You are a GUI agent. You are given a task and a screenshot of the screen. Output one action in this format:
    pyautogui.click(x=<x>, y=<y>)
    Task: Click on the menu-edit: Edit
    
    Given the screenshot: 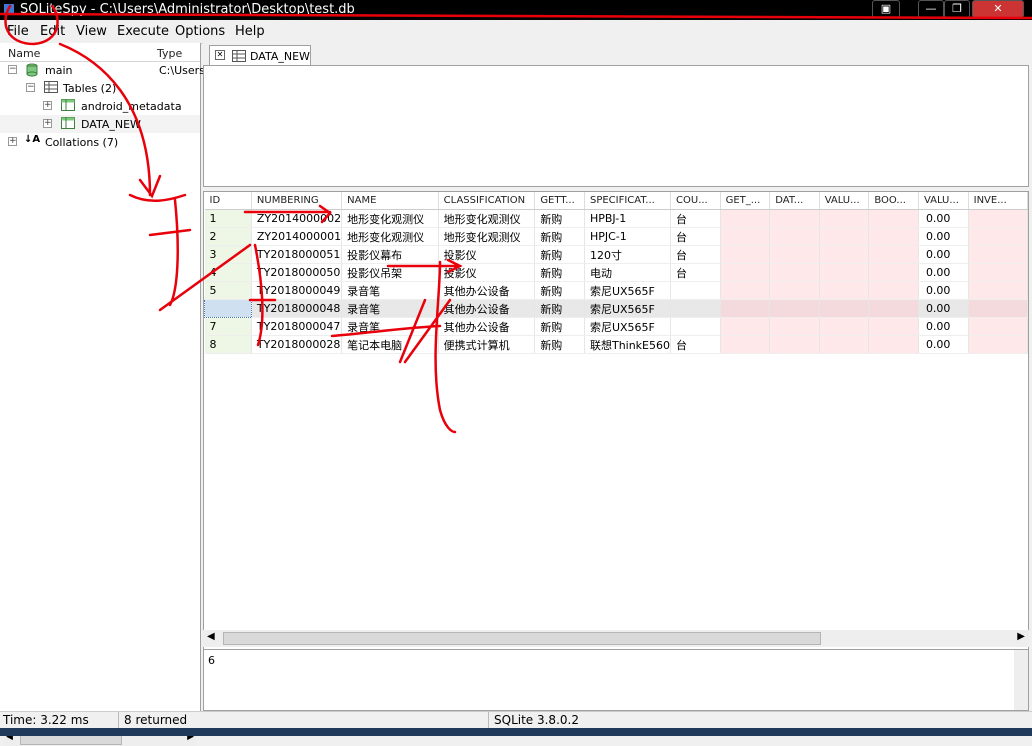 What is the action you would take?
    pyautogui.click(x=52, y=31)
    